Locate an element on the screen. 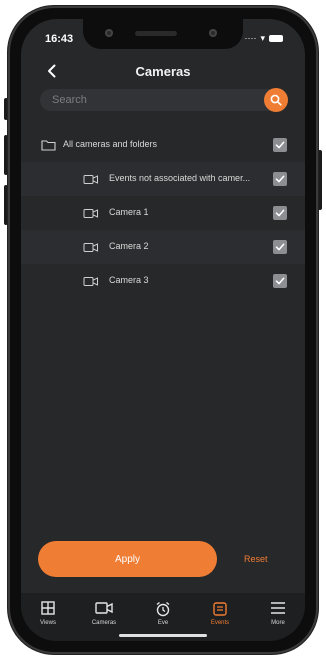 The width and height of the screenshot is (326, 660). list-item-camera-3: Camera 3 is located at coordinates (163, 281).